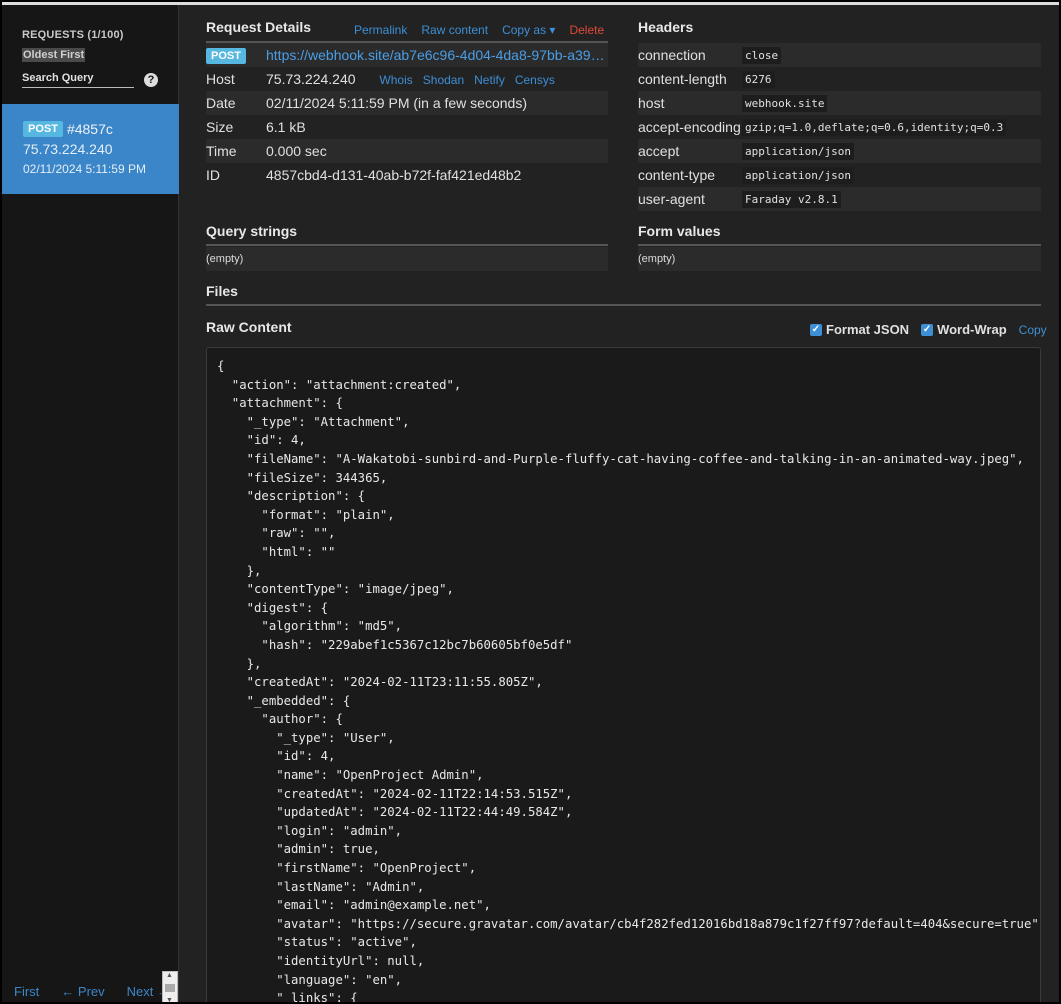 This screenshot has height=1004, width=1061. What do you see at coordinates (407, 245) in the screenshot?
I see `query-divider` at bounding box center [407, 245].